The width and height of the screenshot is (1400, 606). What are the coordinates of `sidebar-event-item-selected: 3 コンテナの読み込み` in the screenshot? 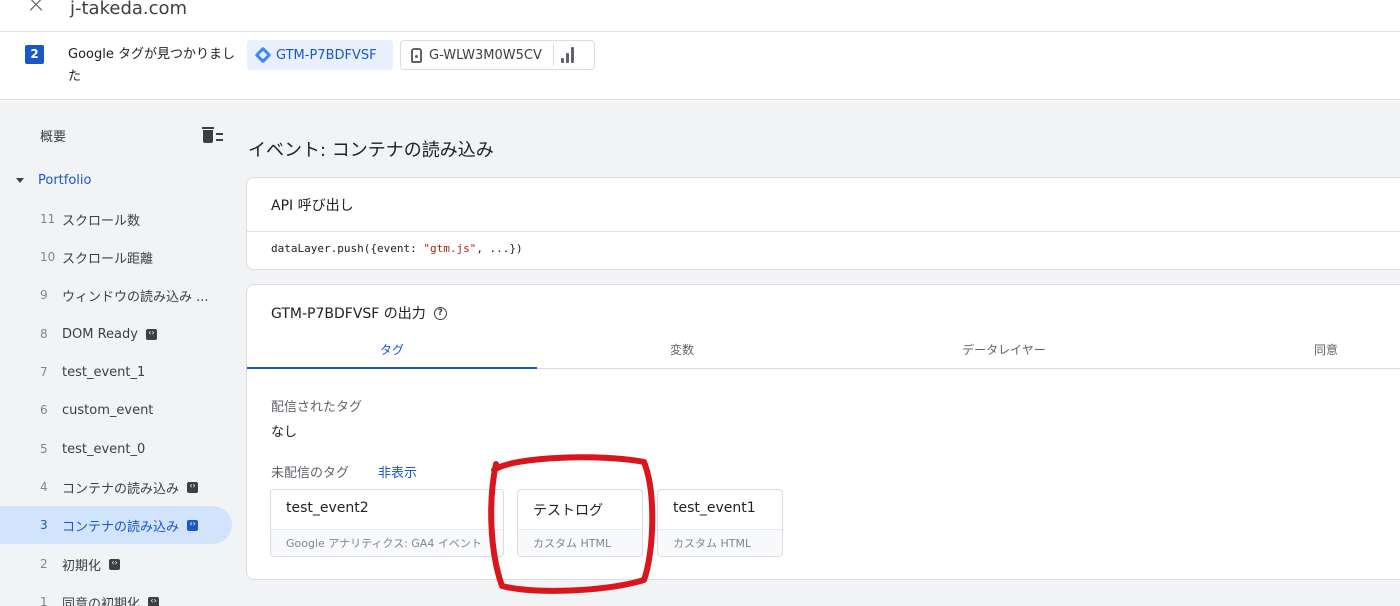 It's located at (116, 525).